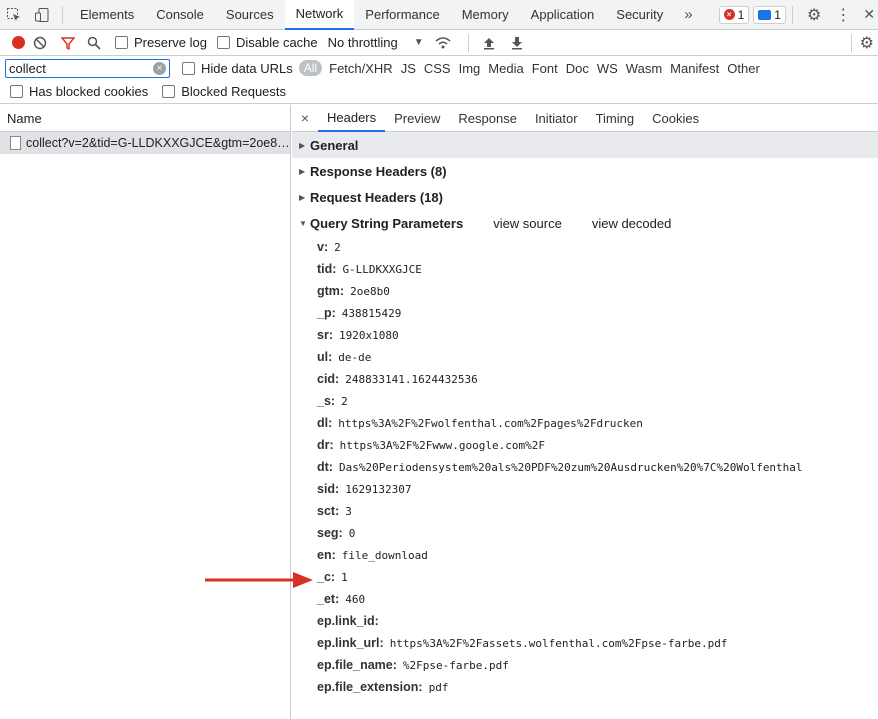 The image size is (878, 719). What do you see at coordinates (814, 15) in the screenshot?
I see `settings-gear-icon: ⚙` at bounding box center [814, 15].